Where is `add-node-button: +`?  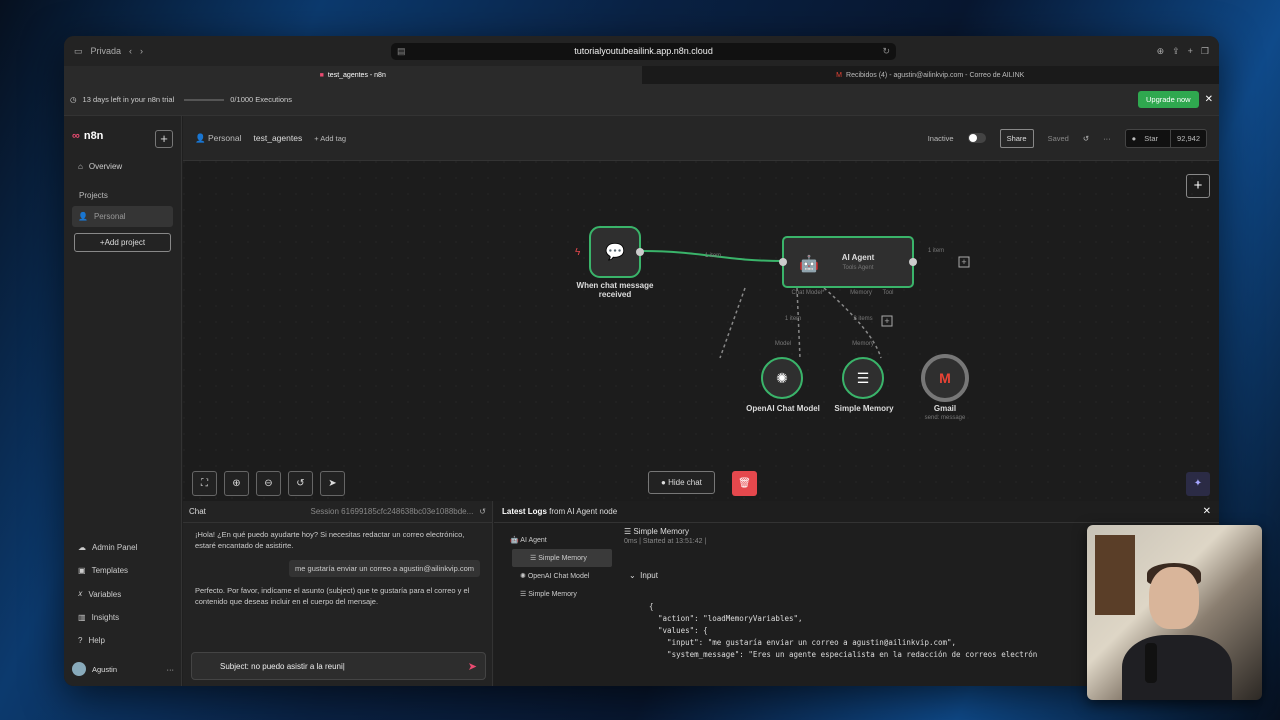
add-node-button: + is located at coordinates (1198, 186).